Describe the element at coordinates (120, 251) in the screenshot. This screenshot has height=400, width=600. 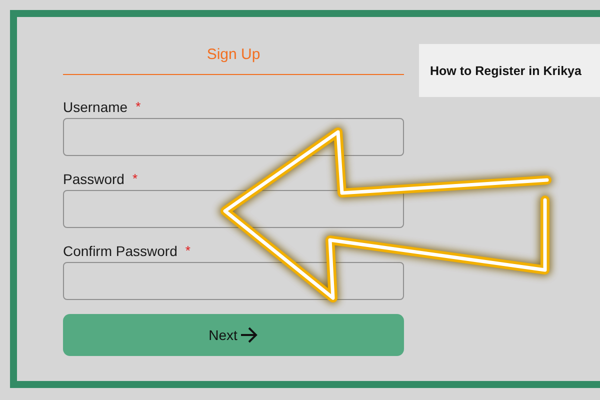
I see `field-label: Confirm Password` at that location.